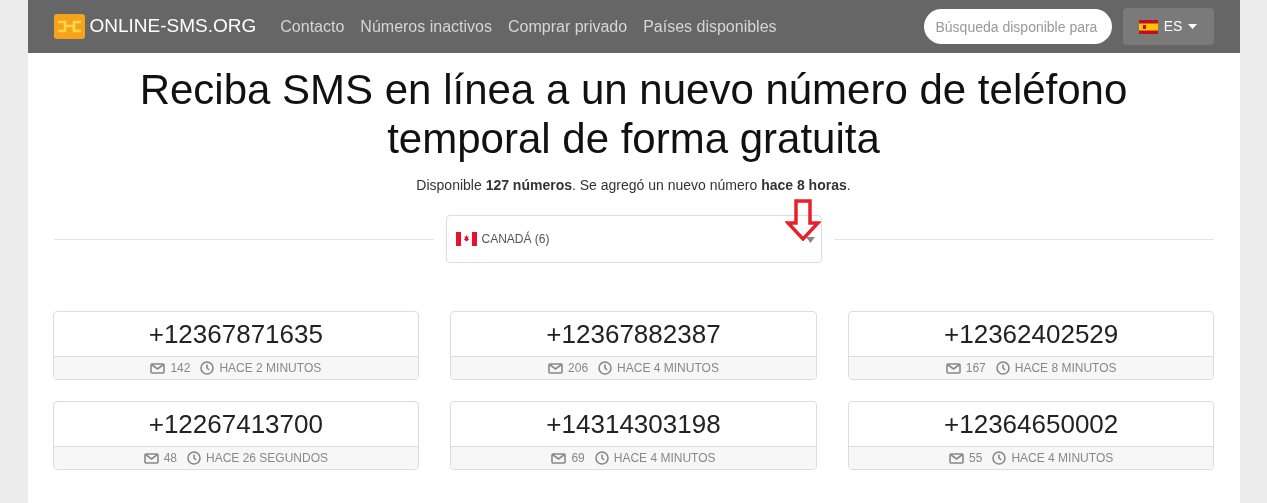 Image resolution: width=1267 pixels, height=503 pixels. Describe the element at coordinates (633, 185) in the screenshot. I see `subtitle: Disponible 127 números. Se agregó un nuevo número hace 8 horas.` at that location.